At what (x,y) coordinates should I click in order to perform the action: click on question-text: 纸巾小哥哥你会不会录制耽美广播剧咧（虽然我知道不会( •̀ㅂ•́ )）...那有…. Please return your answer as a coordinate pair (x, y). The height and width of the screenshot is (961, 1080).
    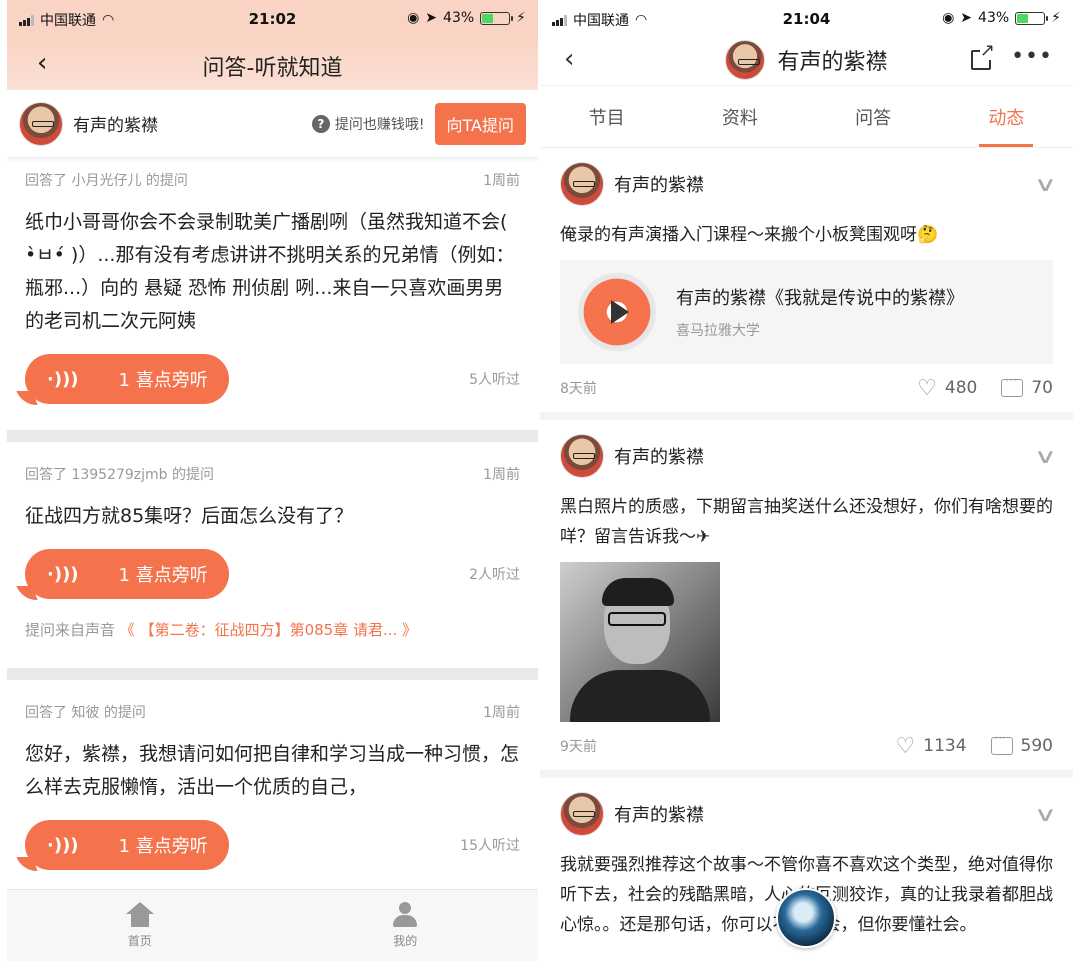
    Looking at the image, I should click on (270, 271).